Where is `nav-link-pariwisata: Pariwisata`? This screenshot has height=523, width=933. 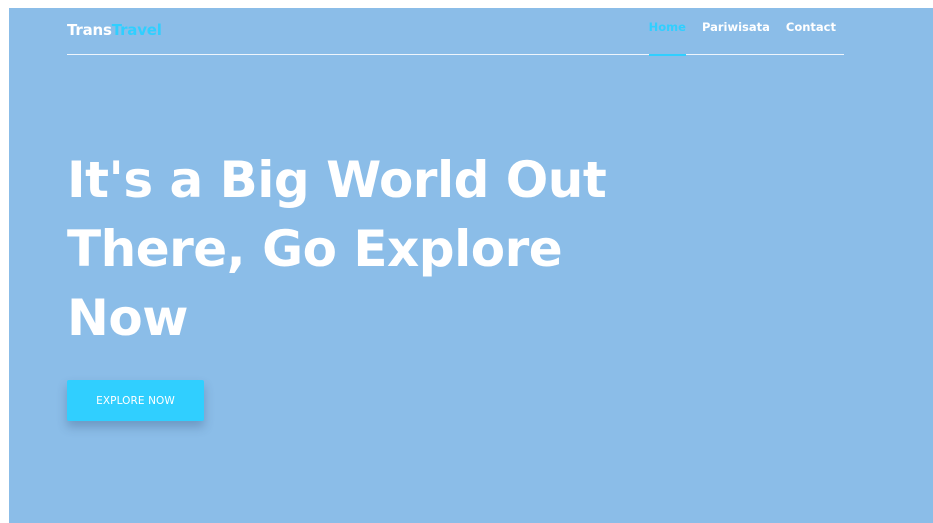 nav-link-pariwisata: Pariwisata is located at coordinates (736, 31).